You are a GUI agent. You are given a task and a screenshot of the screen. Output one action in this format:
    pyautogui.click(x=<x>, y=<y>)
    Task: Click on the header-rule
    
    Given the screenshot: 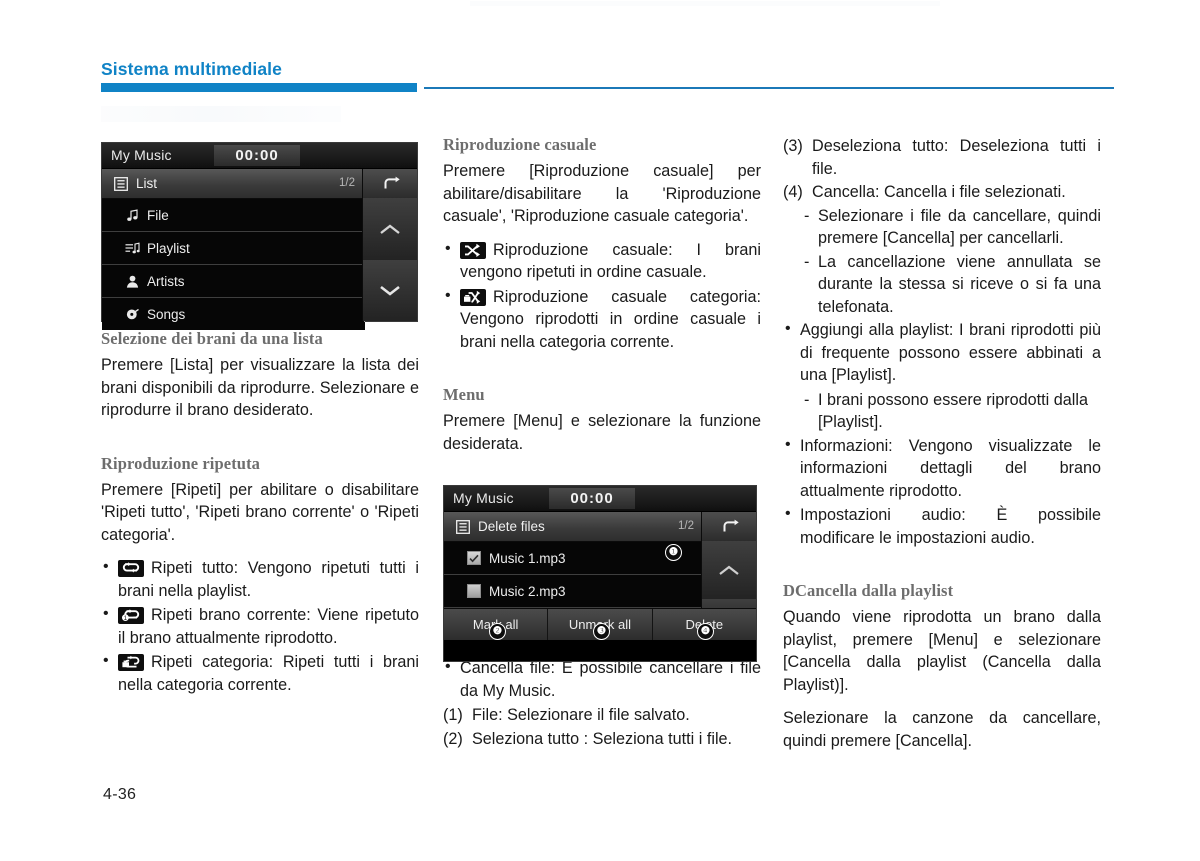 What is the action you would take?
    pyautogui.click(x=769, y=88)
    